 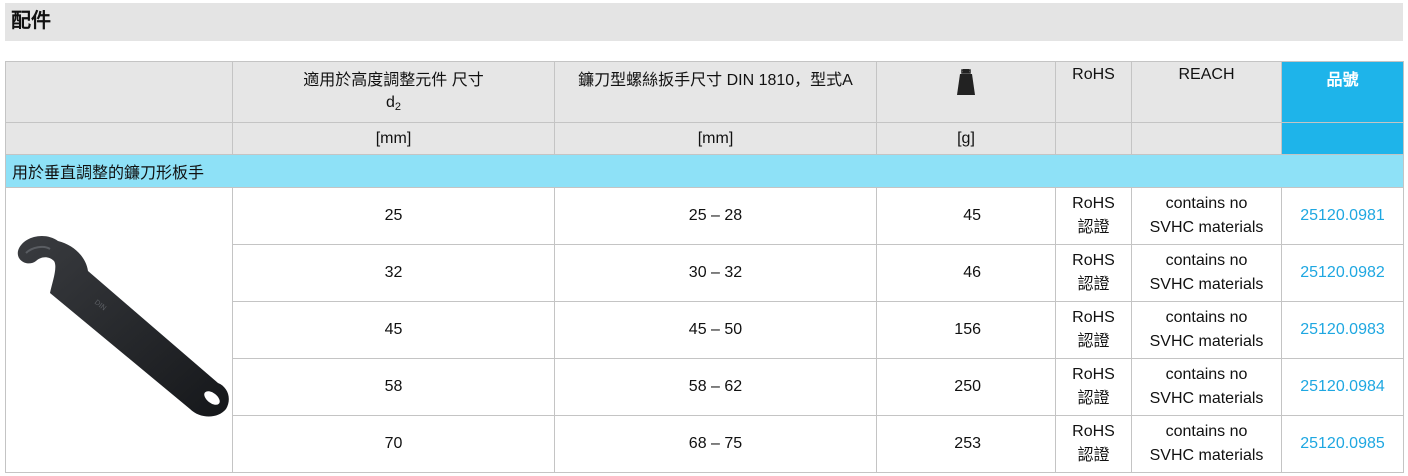 What do you see at coordinates (1093, 138) in the screenshot?
I see `unit-rohs` at bounding box center [1093, 138].